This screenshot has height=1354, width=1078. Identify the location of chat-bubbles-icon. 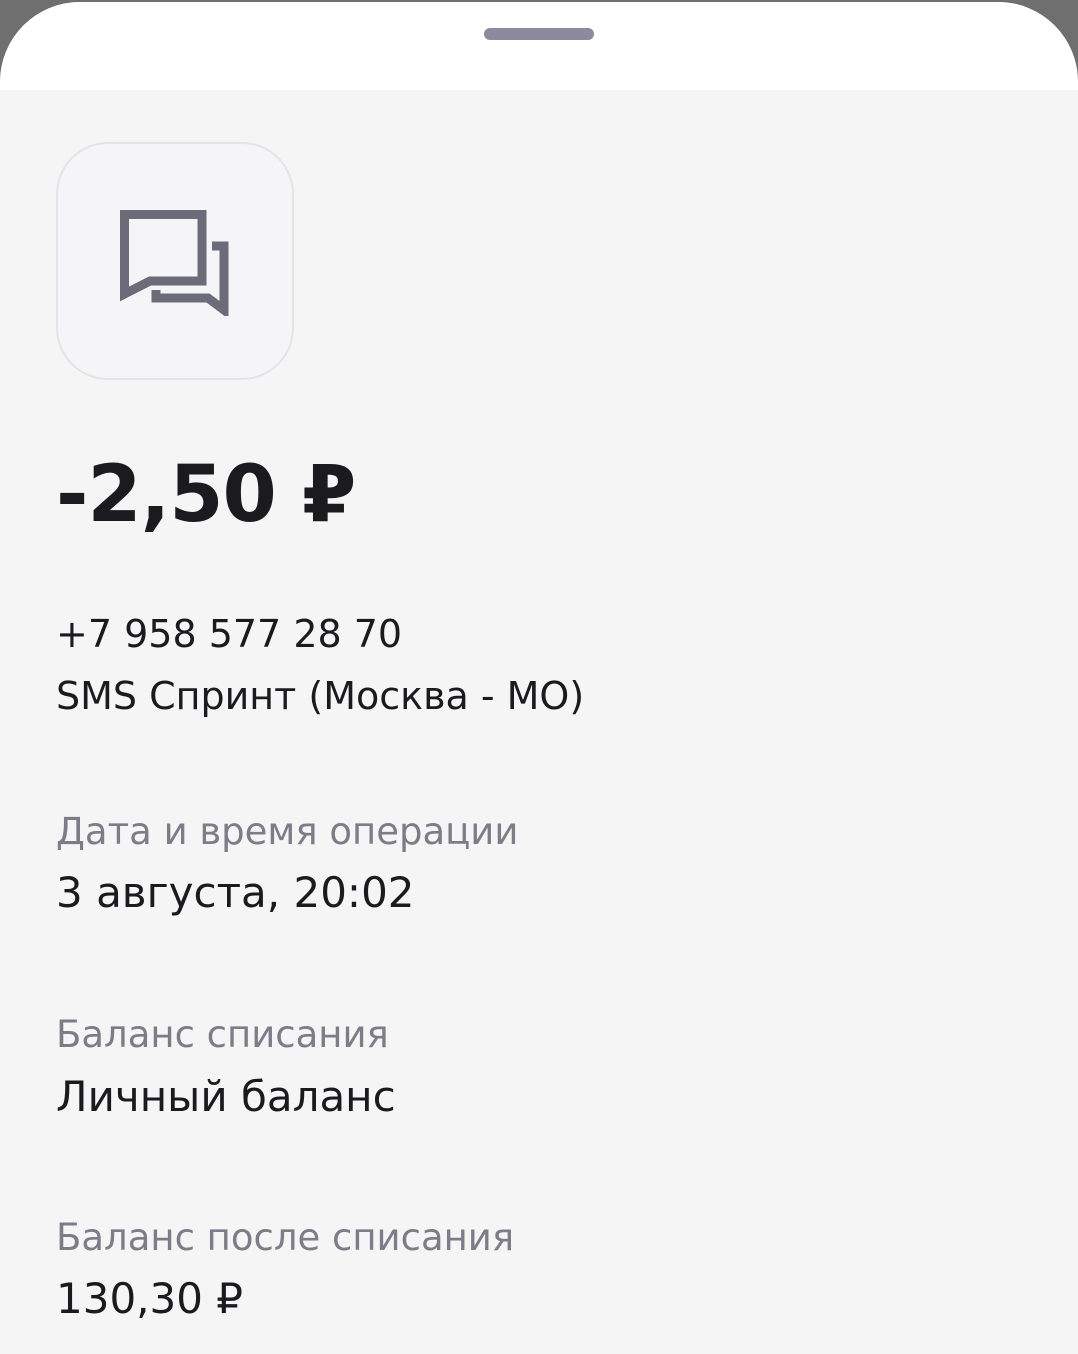
(174, 263).